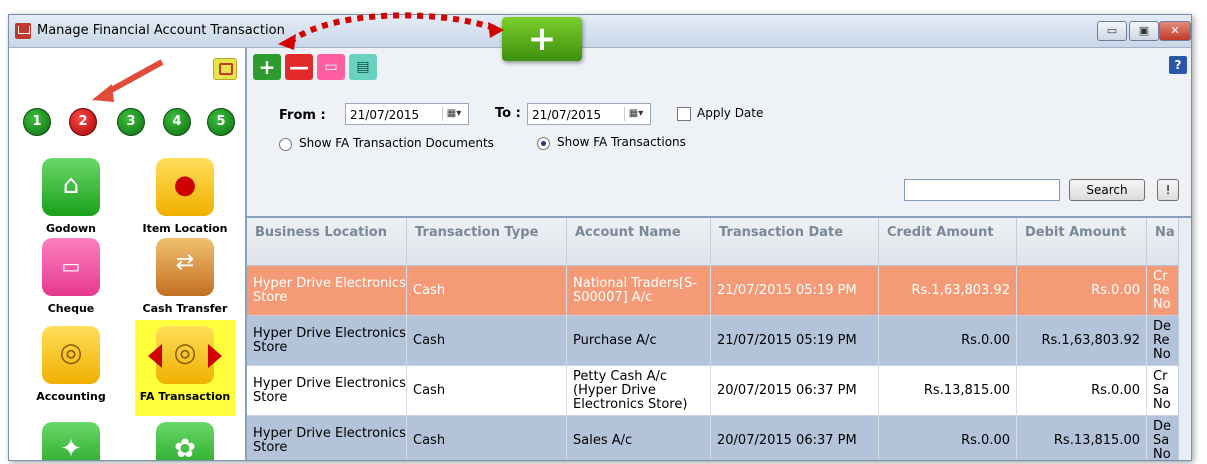 The image size is (1207, 464). What do you see at coordinates (298, 57) in the screenshot?
I see `annotation-overlay` at bounding box center [298, 57].